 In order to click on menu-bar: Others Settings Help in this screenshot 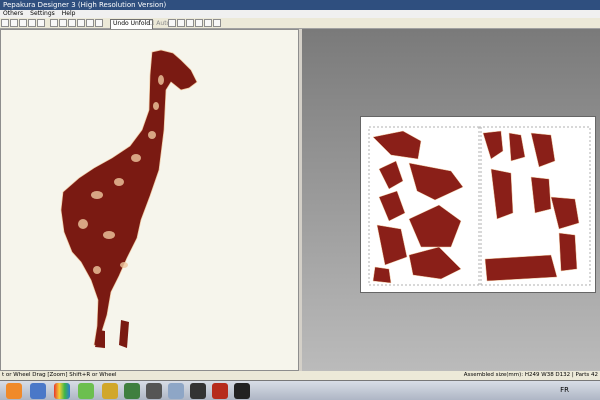, I will do `click(300, 14)`.